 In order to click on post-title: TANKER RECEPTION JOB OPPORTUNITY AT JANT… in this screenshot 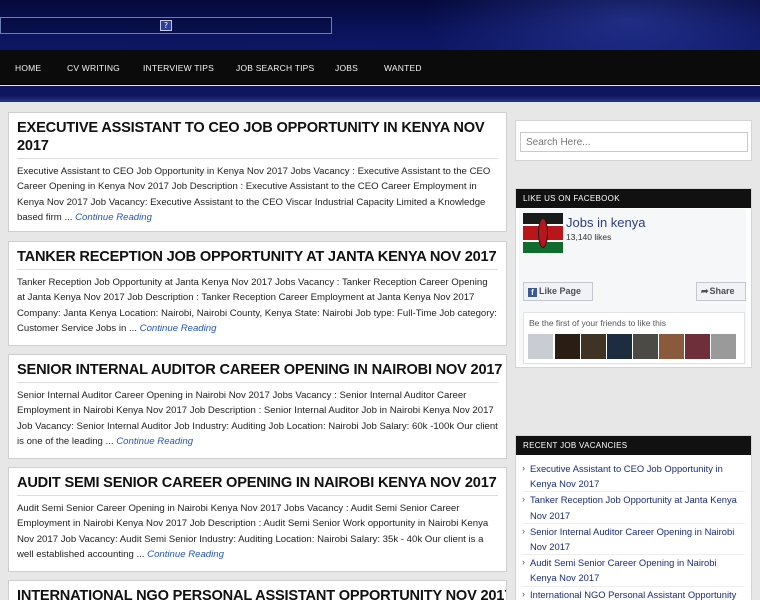, I will do `click(257, 256)`.